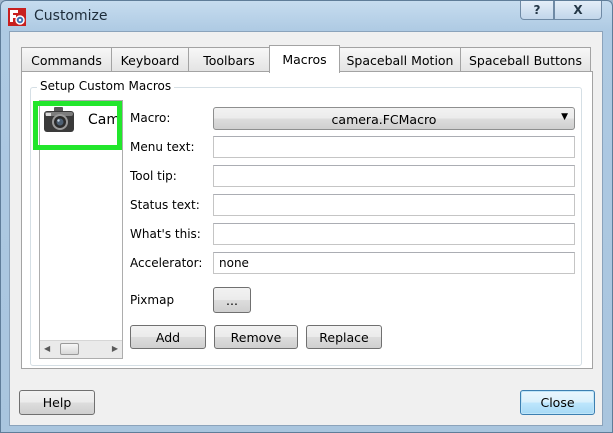 The height and width of the screenshot is (433, 613). What do you see at coordinates (66, 59) in the screenshot?
I see `tab-commands: Commands` at bounding box center [66, 59].